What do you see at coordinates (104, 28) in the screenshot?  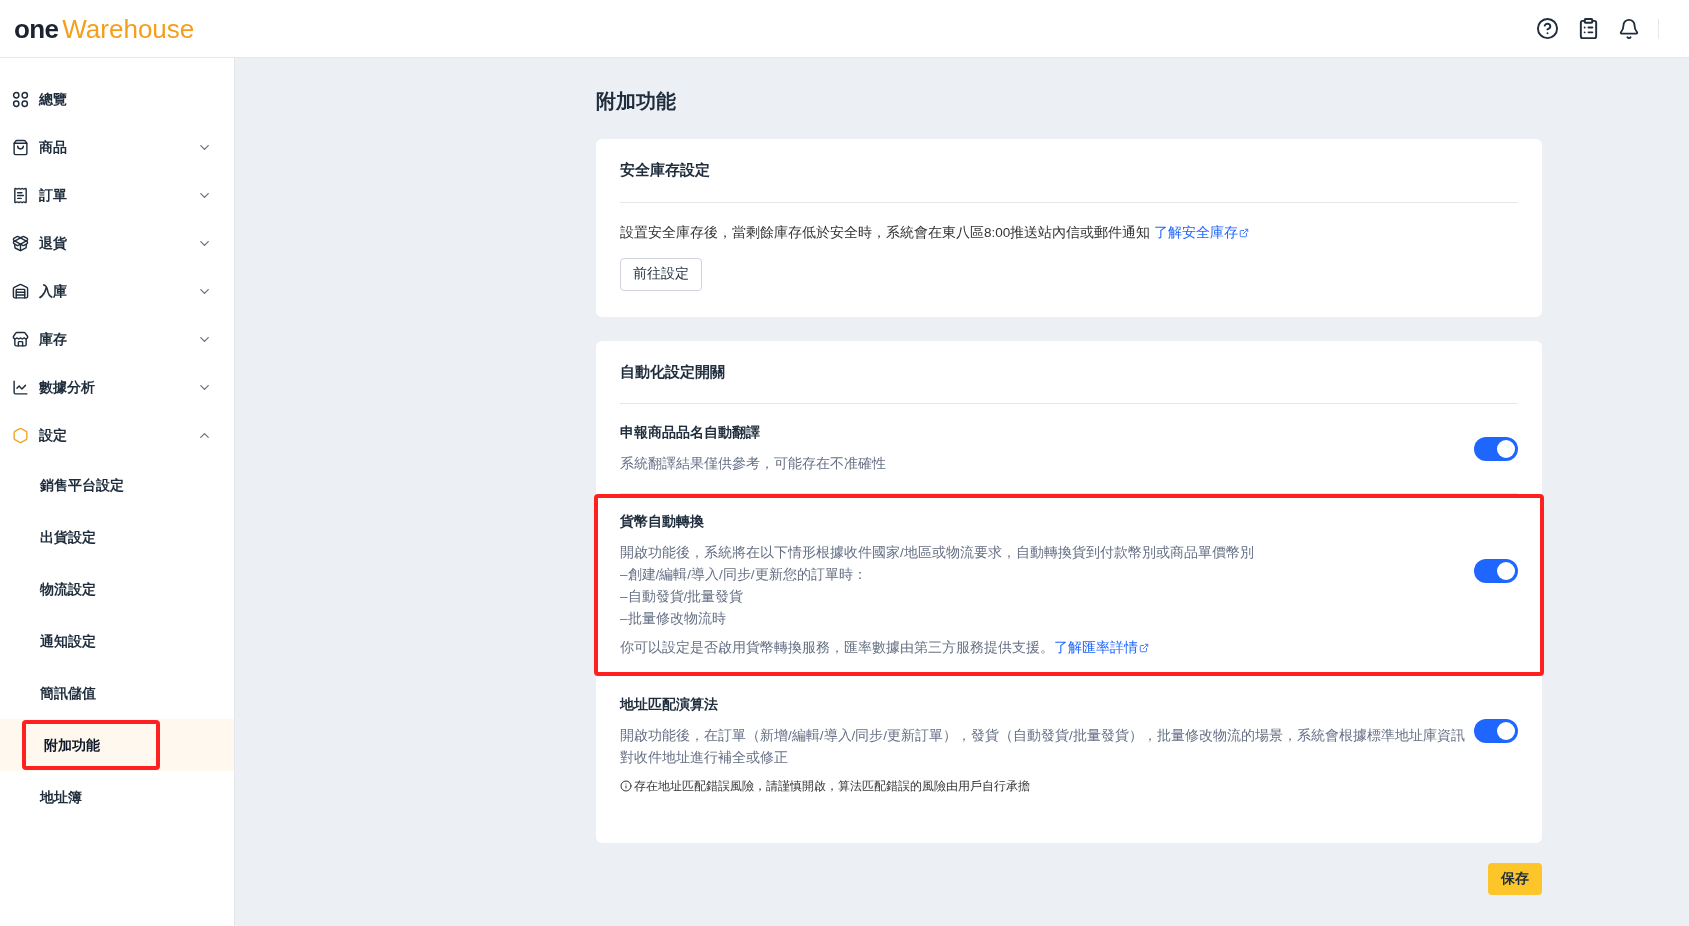 I see `logo: oneWarehouse` at bounding box center [104, 28].